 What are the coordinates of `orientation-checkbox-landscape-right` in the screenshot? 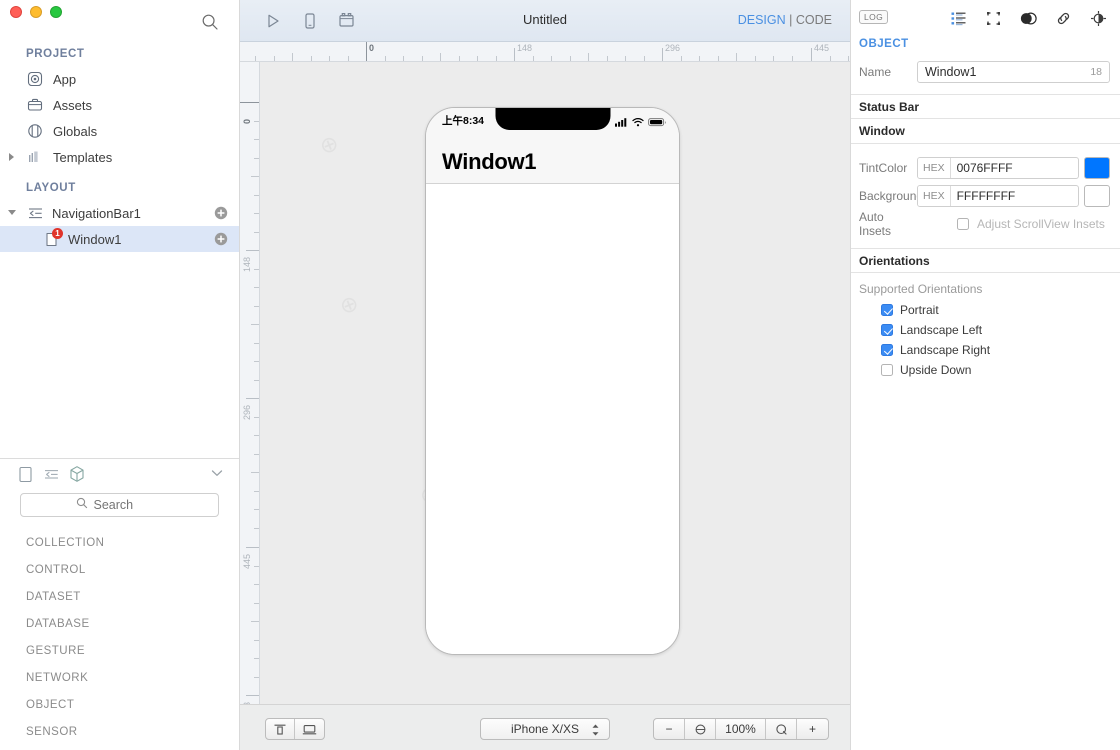 It's located at (887, 350).